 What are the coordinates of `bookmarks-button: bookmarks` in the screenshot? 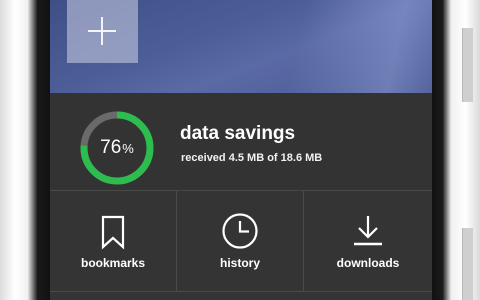 It's located at (113, 241).